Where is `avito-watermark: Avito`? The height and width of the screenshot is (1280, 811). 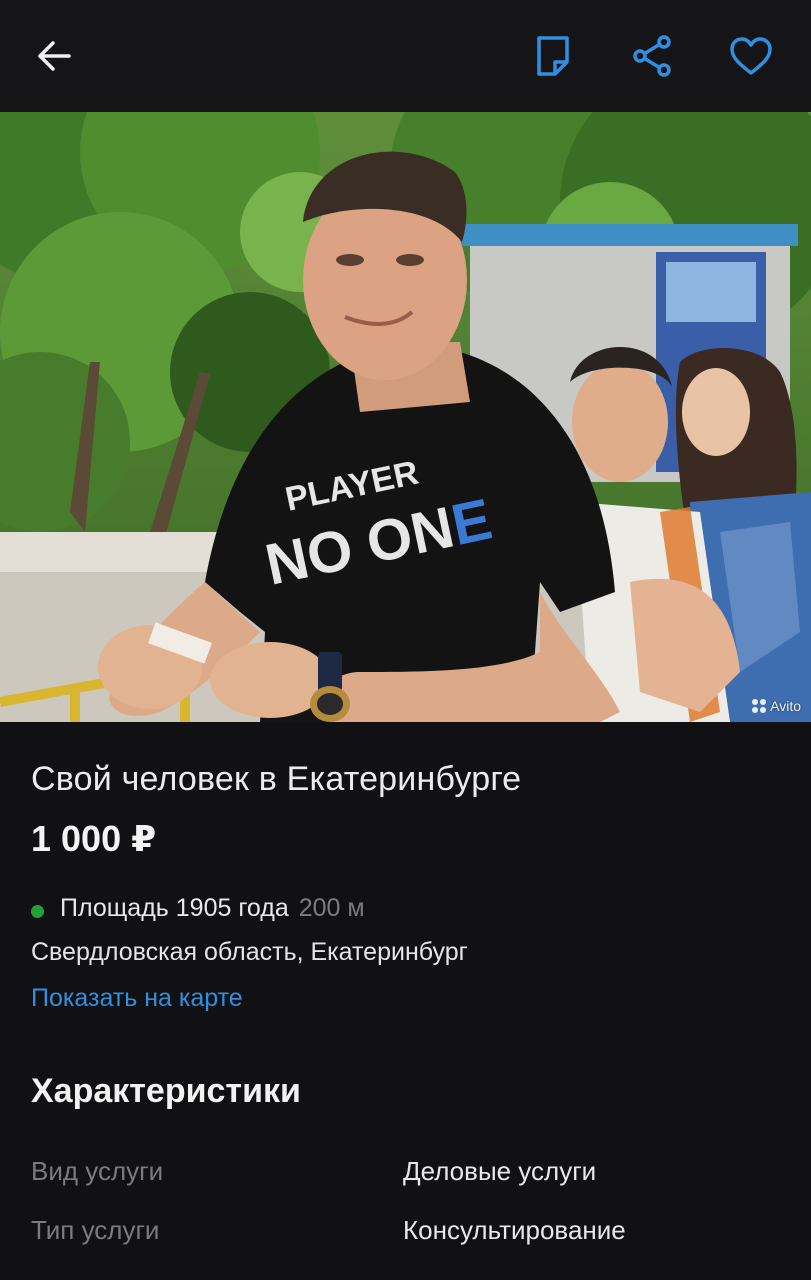 avito-watermark: Avito is located at coordinates (776, 706).